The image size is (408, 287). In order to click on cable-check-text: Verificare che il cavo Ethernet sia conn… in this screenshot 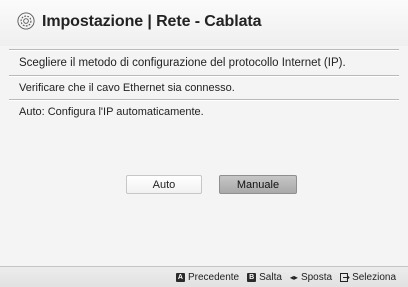, I will do `click(127, 88)`.